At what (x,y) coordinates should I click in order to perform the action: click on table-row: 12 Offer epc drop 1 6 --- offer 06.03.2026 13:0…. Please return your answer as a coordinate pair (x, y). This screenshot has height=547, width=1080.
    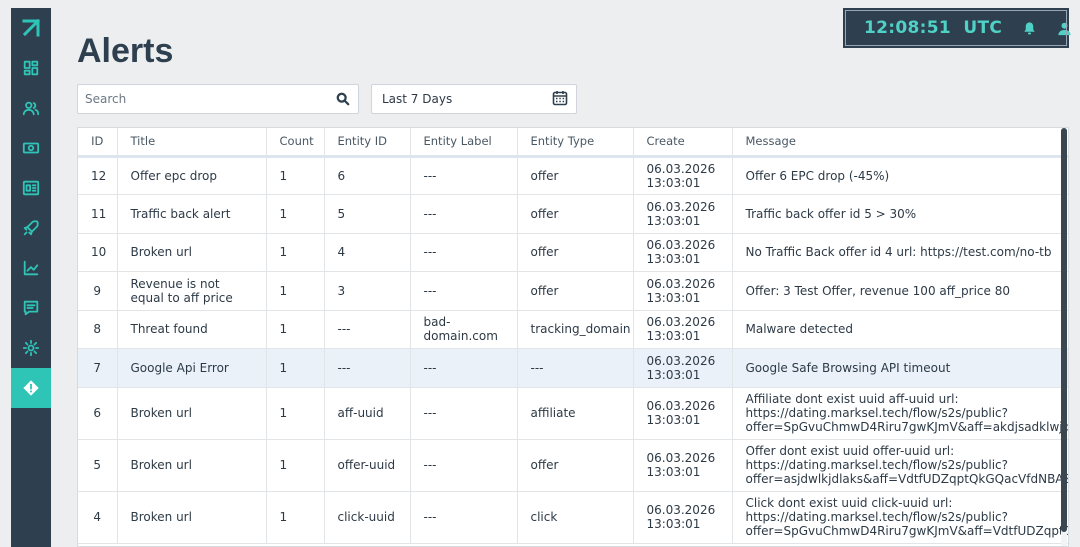
    Looking at the image, I should click on (573, 175).